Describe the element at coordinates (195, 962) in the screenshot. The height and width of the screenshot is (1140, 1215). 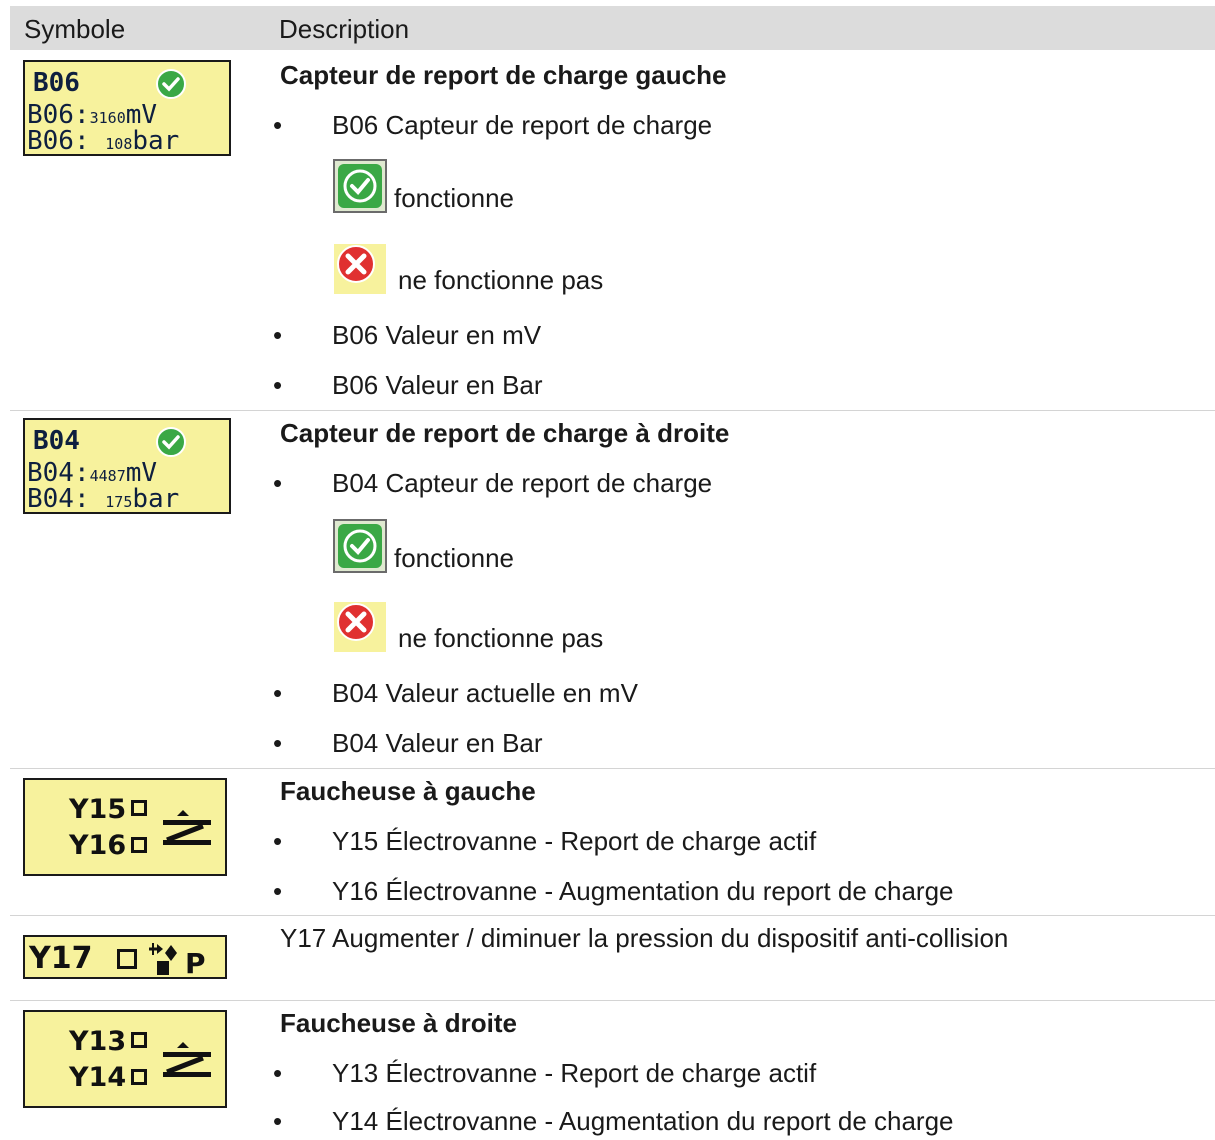
I see `pressure-letter: P` at that location.